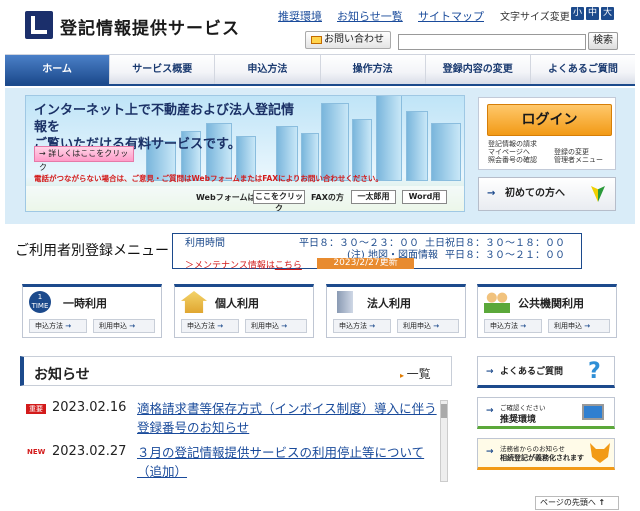  Describe the element at coordinates (594, 371) in the screenshot. I see `question-icon: ?` at that location.